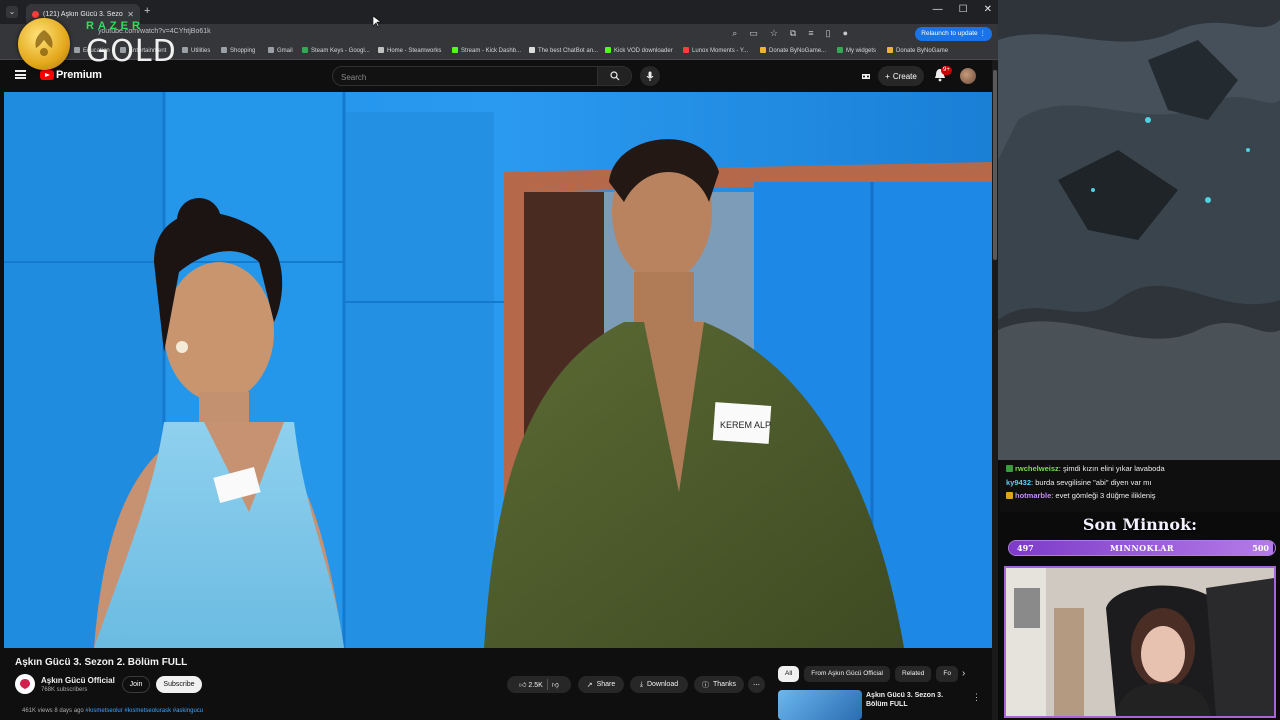 The height and width of the screenshot is (720, 1280). What do you see at coordinates (1260, 548) in the screenshot?
I see `goal-target: 500` at bounding box center [1260, 548].